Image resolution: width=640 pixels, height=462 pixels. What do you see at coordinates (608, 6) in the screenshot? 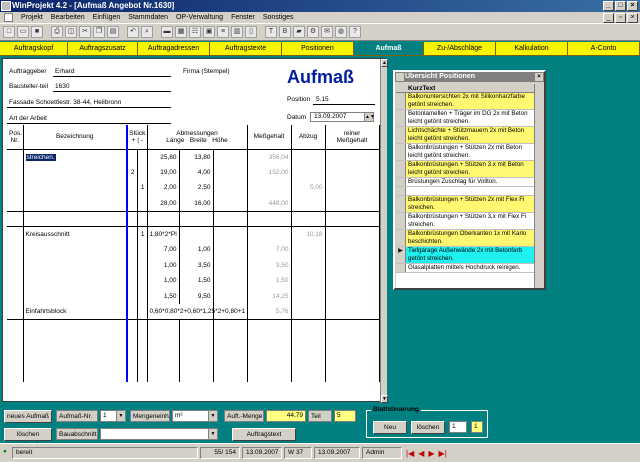
I see `minimize-button: _` at bounding box center [608, 6].